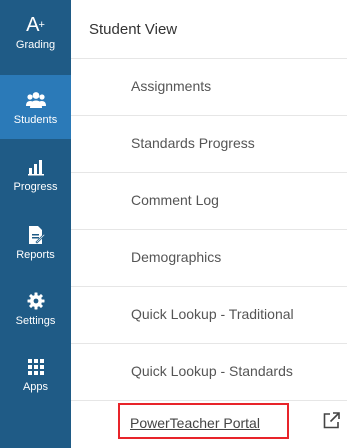 Image resolution: width=347 pixels, height=448 pixels. I want to click on nav-progress: Progress, so click(35, 174).